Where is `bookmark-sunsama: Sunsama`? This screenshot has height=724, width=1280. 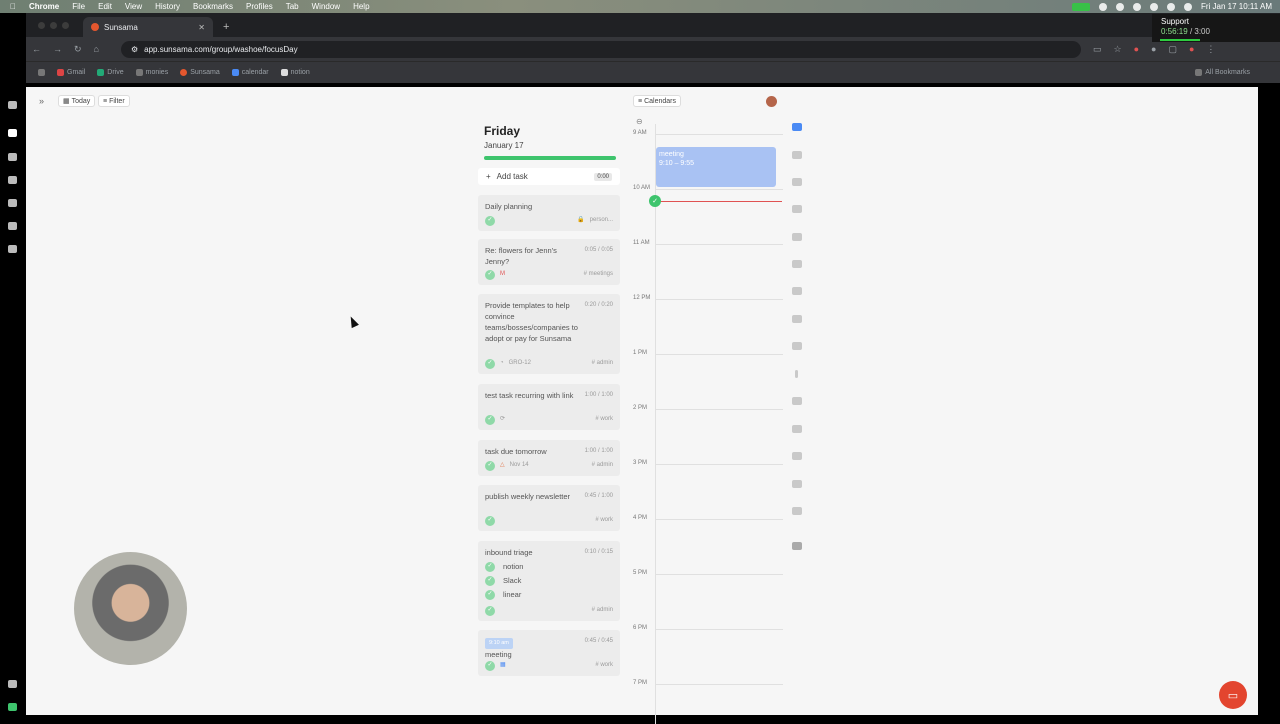
bookmark-sunsama: Sunsama is located at coordinates (200, 72).